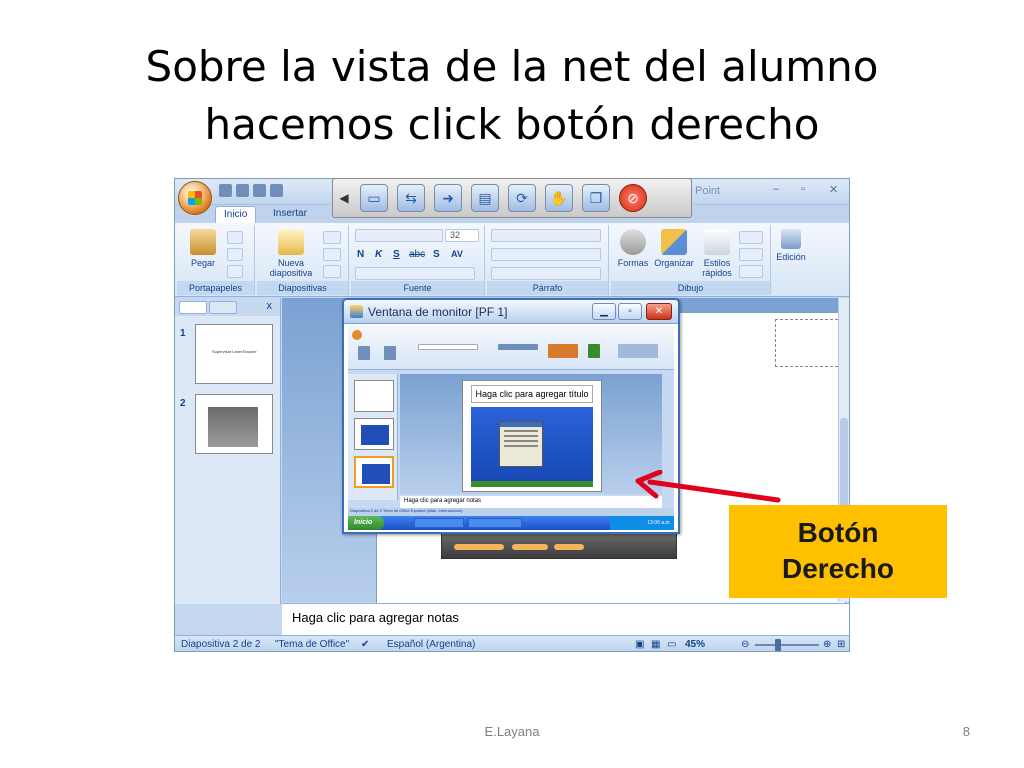 The image size is (1024, 768). Describe the element at coordinates (787, 645) in the screenshot. I see `zoom-slider` at that location.